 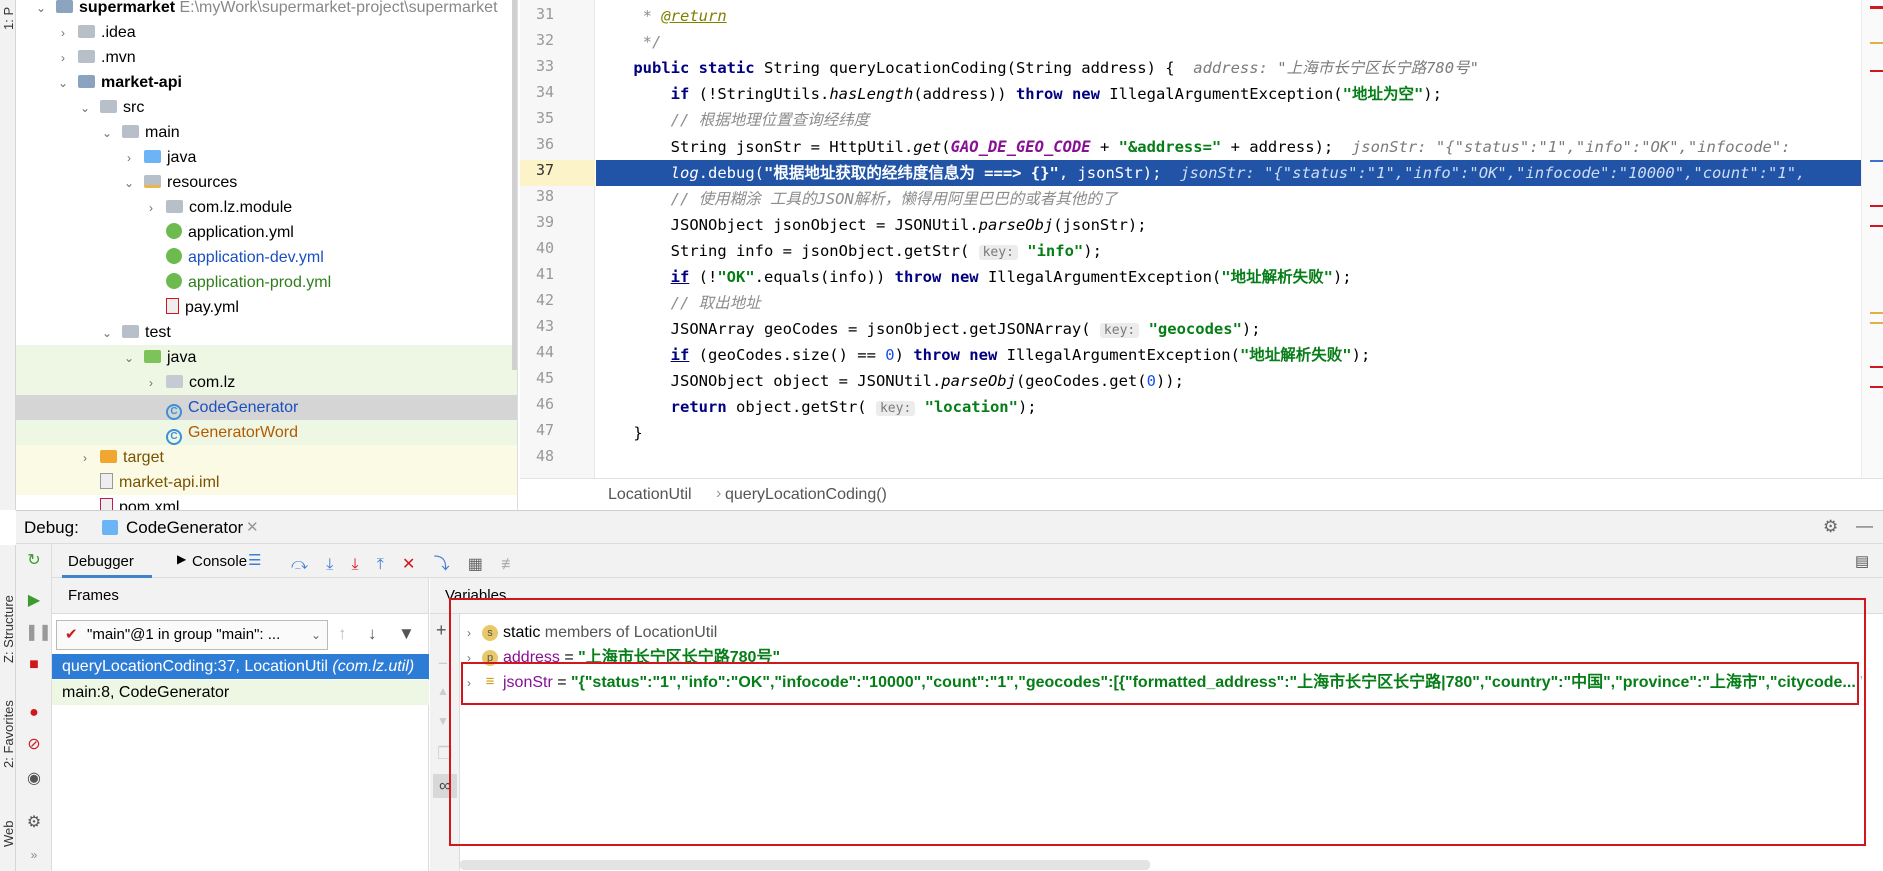 What do you see at coordinates (1864, 526) in the screenshot?
I see `minimize-icon: —` at bounding box center [1864, 526].